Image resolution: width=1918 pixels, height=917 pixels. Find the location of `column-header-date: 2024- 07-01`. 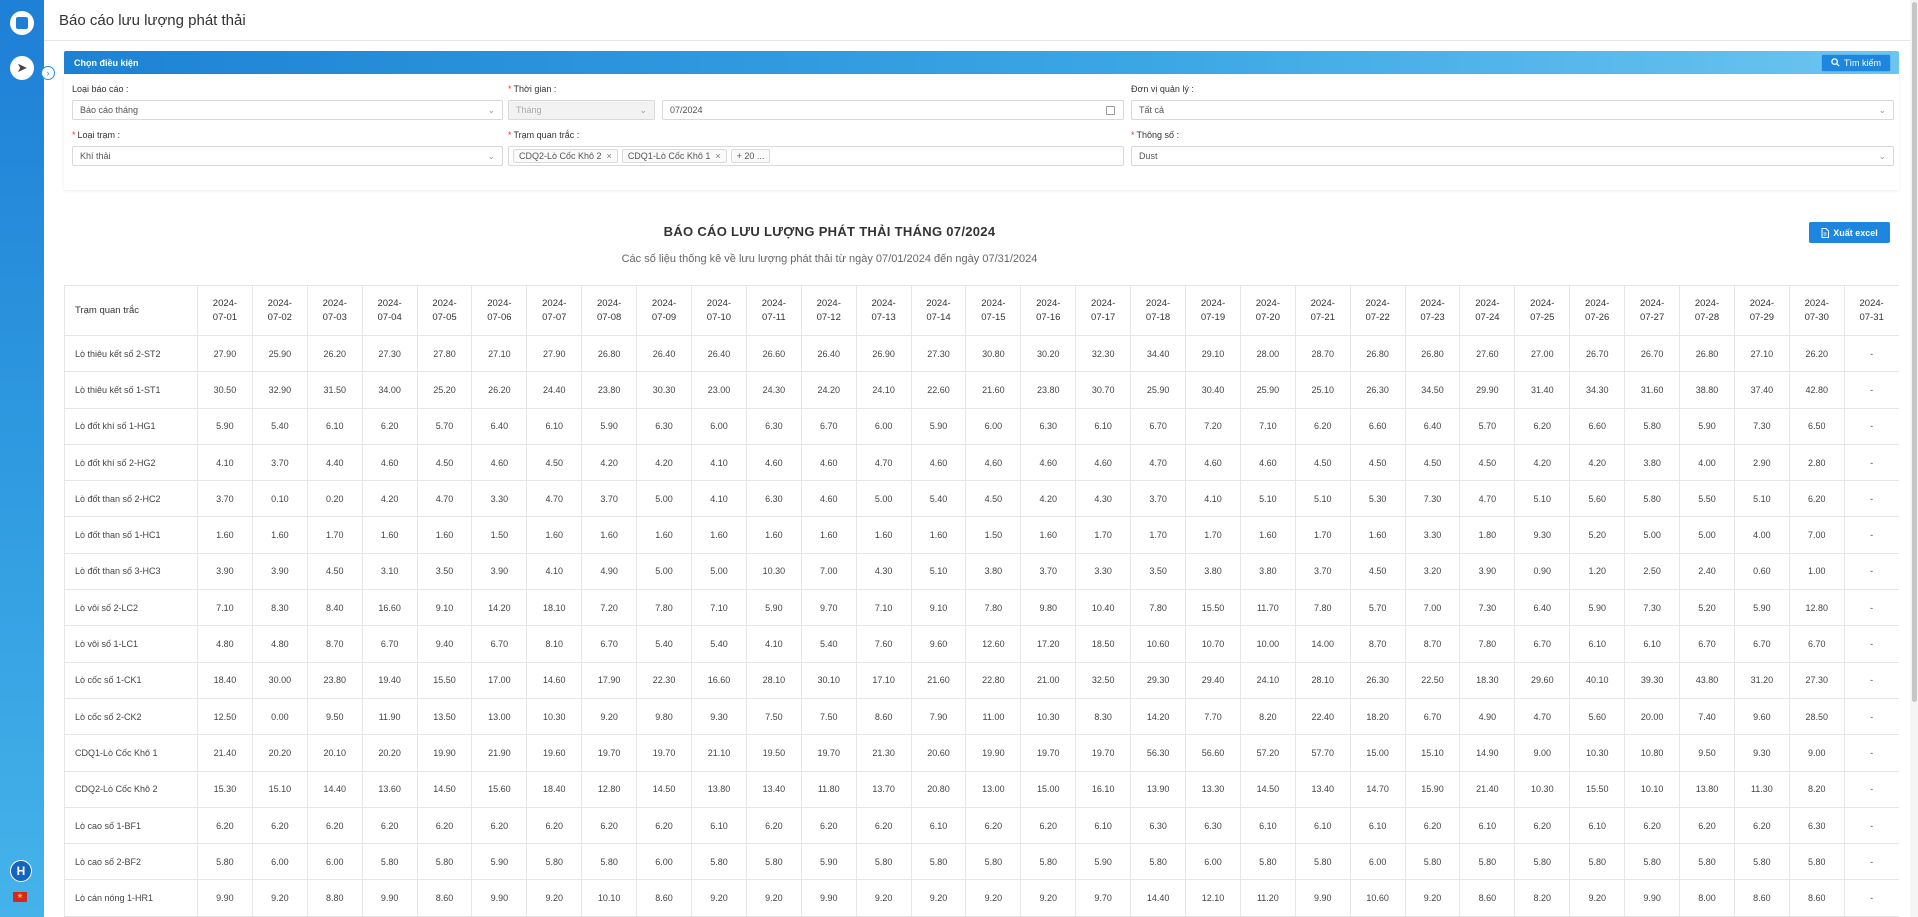

column-header-date: 2024- 07-01 is located at coordinates (225, 310).